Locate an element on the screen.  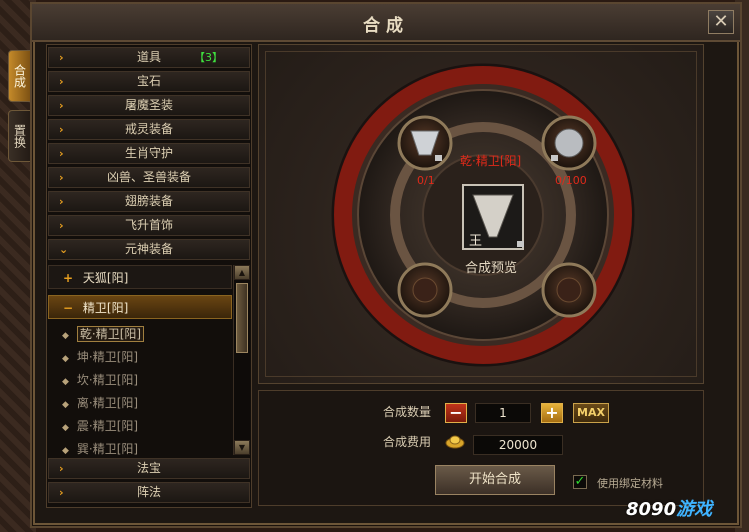
list-item: ◆ 坤·精卫[阳] is located at coordinates (140, 357).